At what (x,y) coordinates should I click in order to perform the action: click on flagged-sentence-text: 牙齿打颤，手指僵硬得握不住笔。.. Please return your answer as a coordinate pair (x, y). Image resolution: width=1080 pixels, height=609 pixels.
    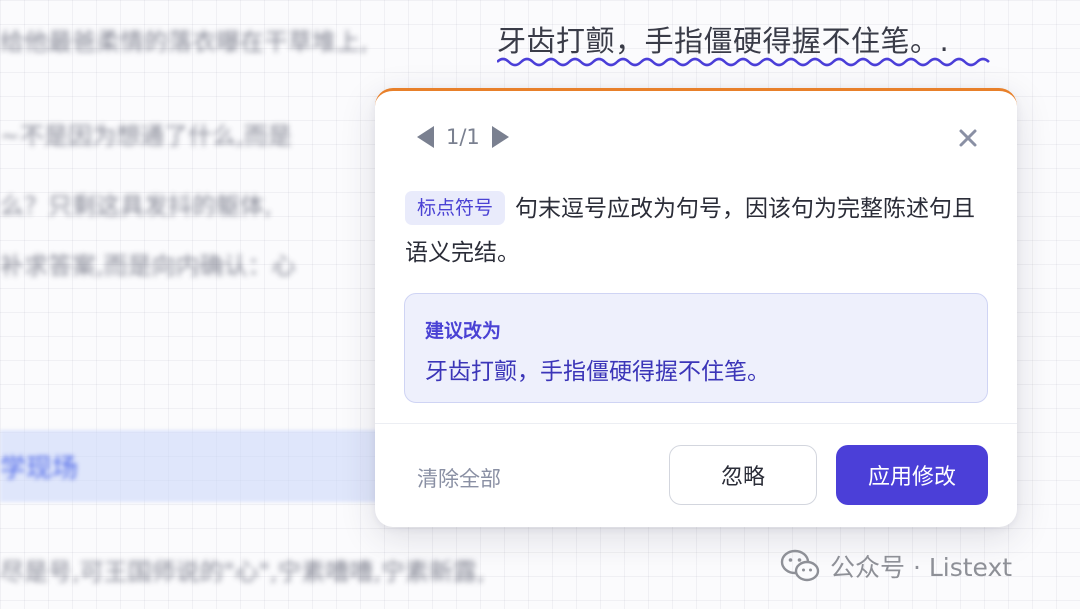
    Looking at the image, I should click on (723, 41).